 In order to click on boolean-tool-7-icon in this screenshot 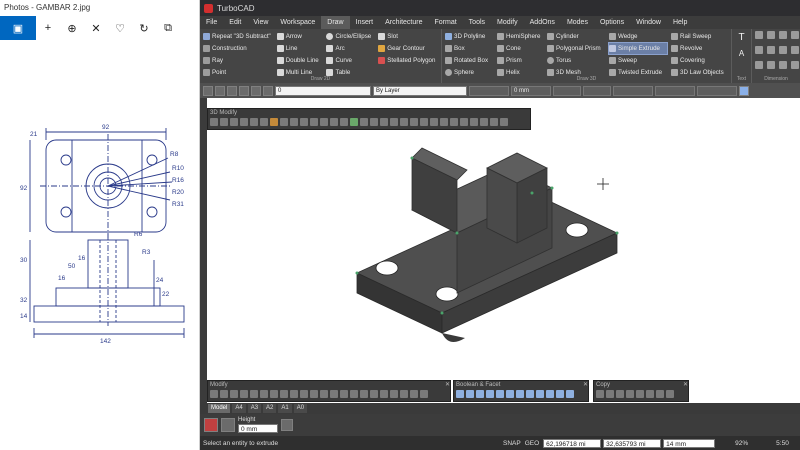, I will do `click(520, 394)`.